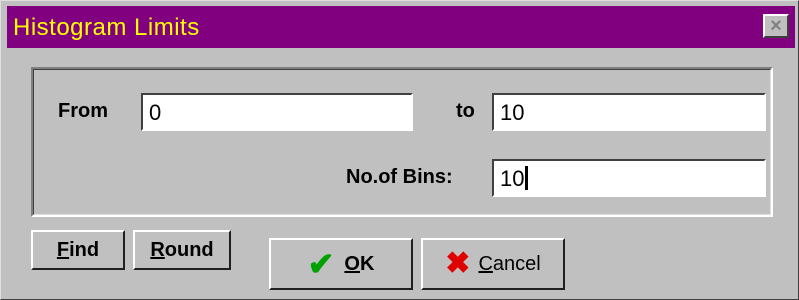  Describe the element at coordinates (63, 249) in the screenshot. I see `find-mnemonic: F` at that location.